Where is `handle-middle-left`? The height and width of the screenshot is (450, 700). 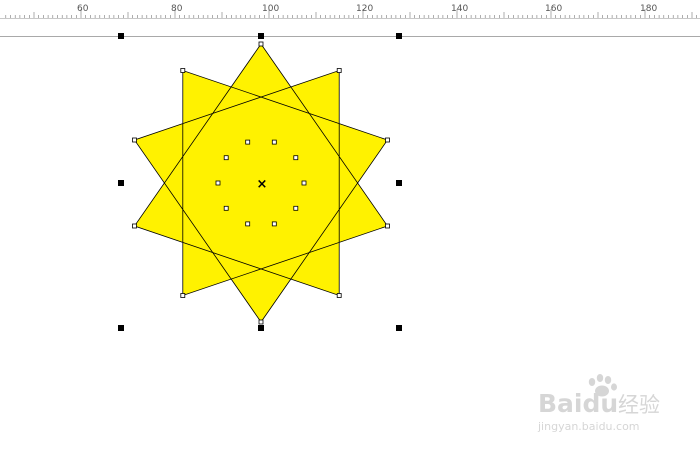
handle-middle-left is located at coordinates (121, 183).